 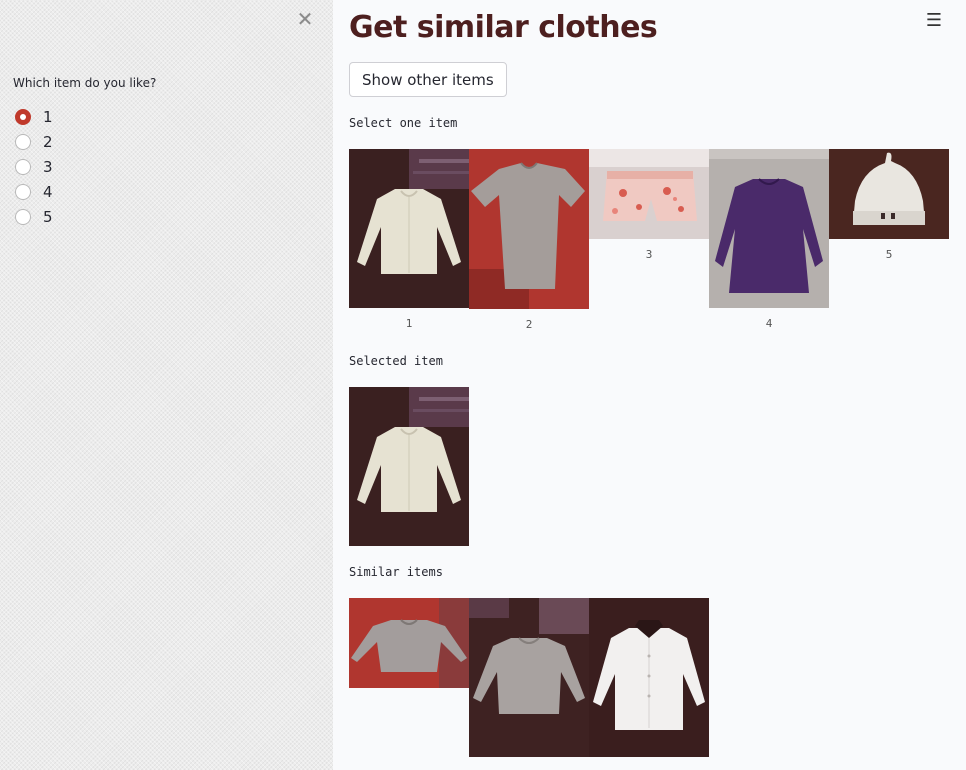 I want to click on item-number: 1, so click(x=409, y=323).